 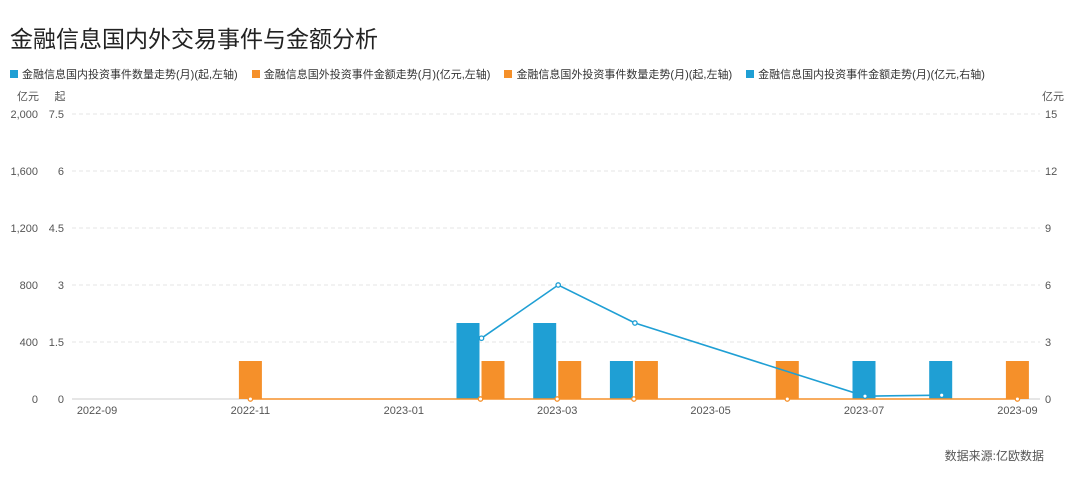 What do you see at coordinates (28, 96) in the screenshot?
I see `left-axis-unit-amount: 亿元` at bounding box center [28, 96].